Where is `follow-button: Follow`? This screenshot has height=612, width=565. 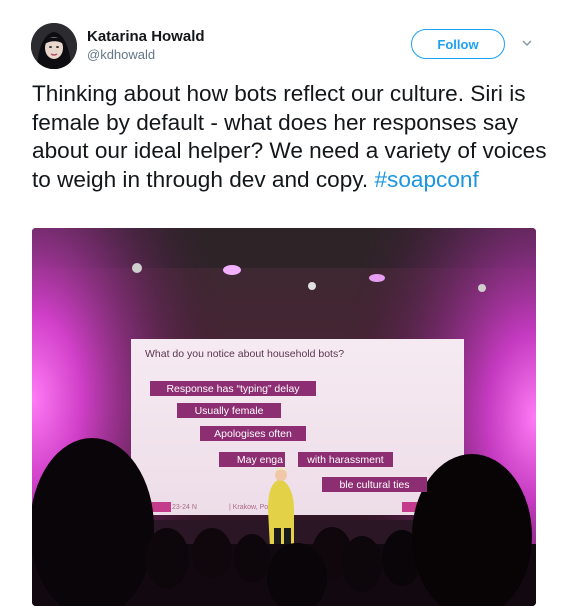 follow-button: Follow is located at coordinates (458, 44).